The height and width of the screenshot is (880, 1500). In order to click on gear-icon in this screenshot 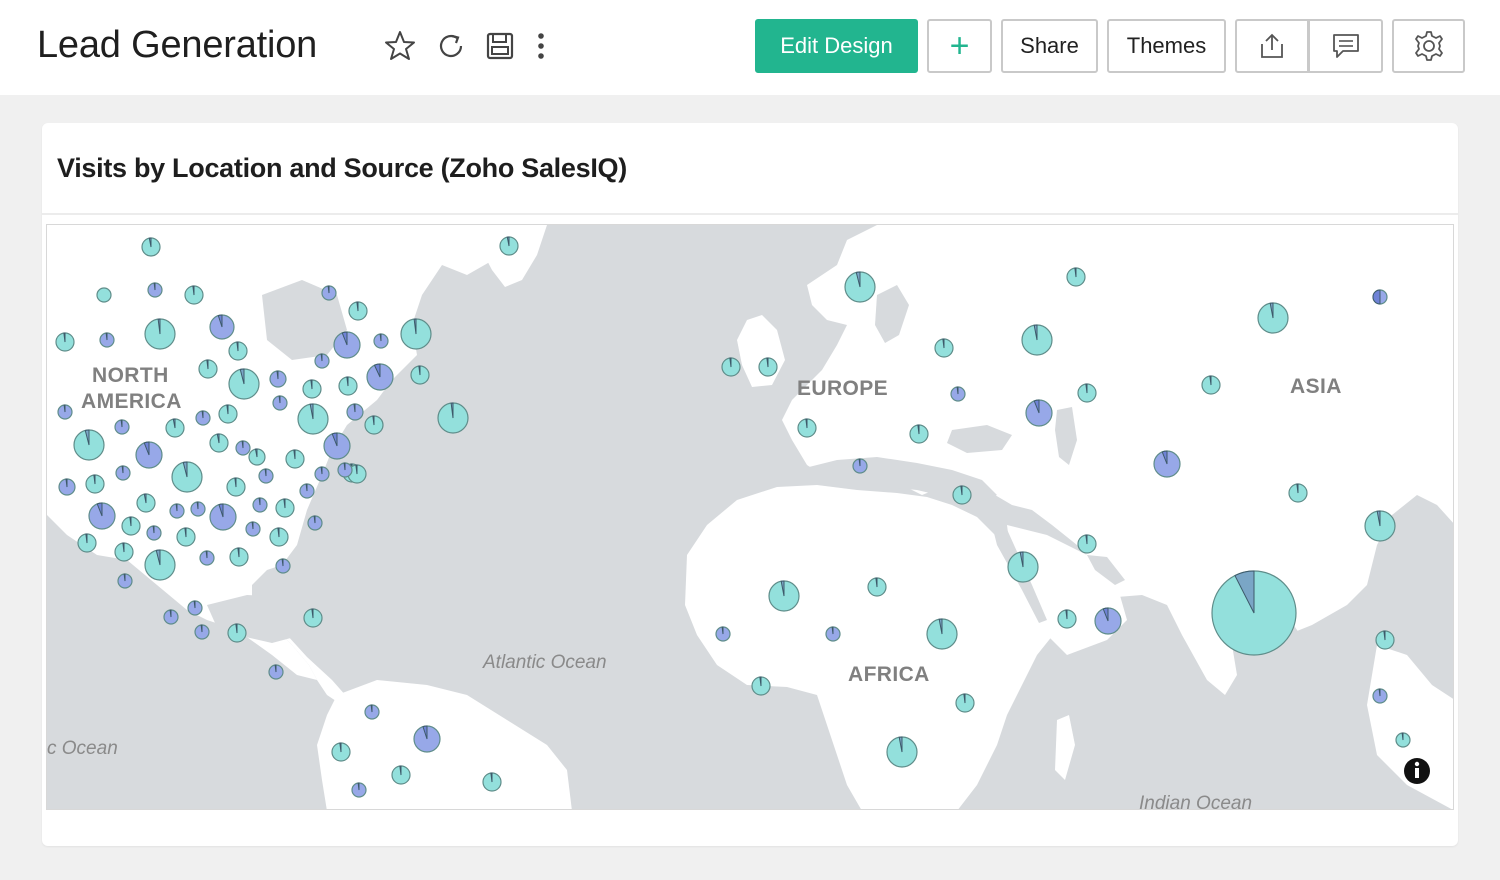, I will do `click(1428, 46)`.